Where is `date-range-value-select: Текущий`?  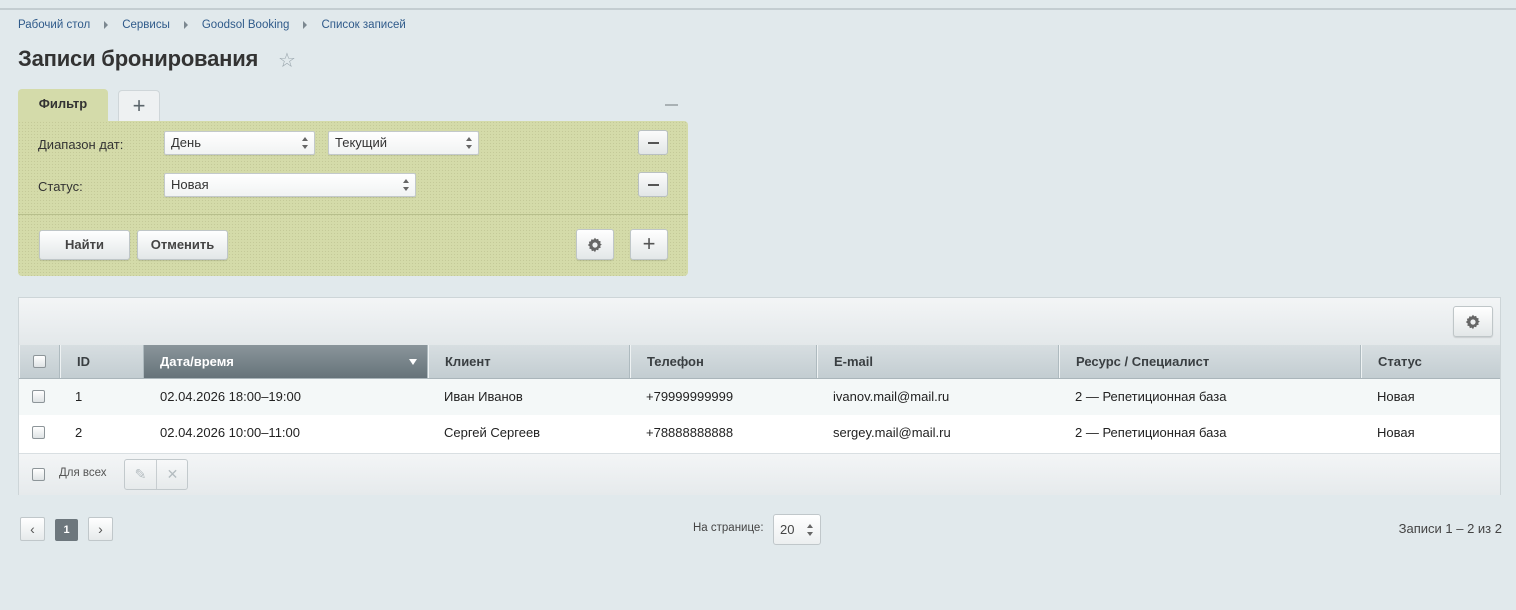
date-range-value-select: Текущий is located at coordinates (403, 143).